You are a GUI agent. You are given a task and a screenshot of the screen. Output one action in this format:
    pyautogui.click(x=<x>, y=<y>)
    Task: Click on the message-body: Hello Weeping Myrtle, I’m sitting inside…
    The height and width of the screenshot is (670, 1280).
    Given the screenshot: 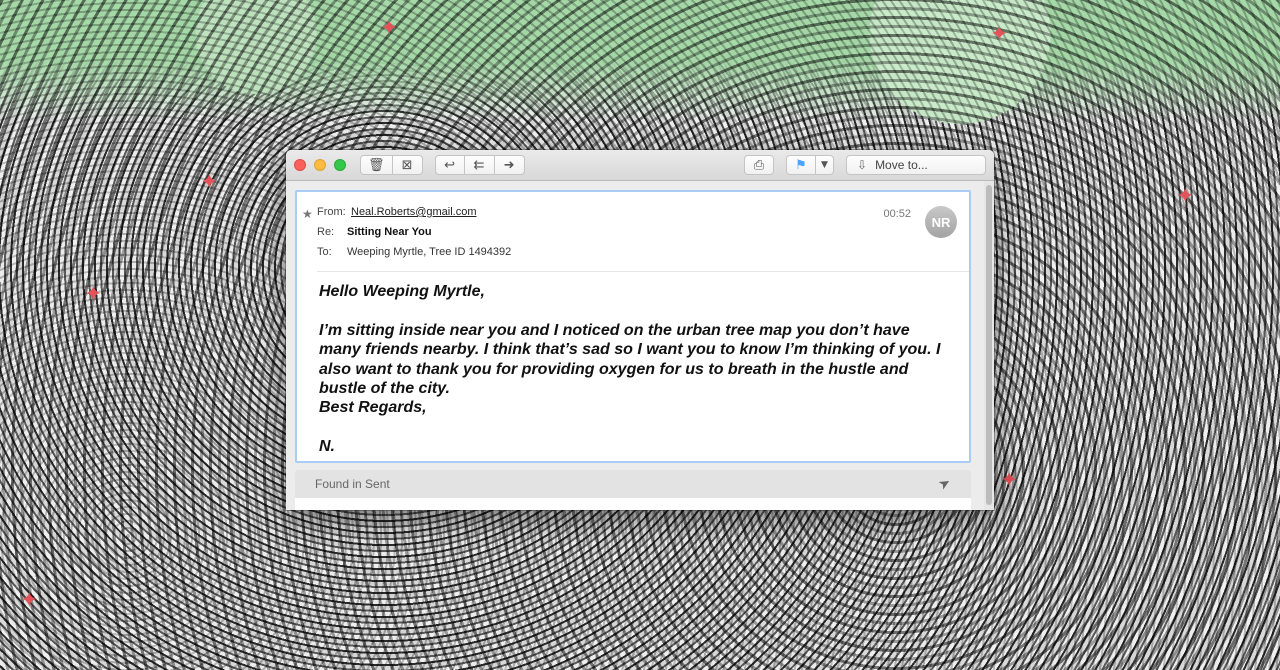 What is the action you would take?
    pyautogui.click(x=633, y=364)
    